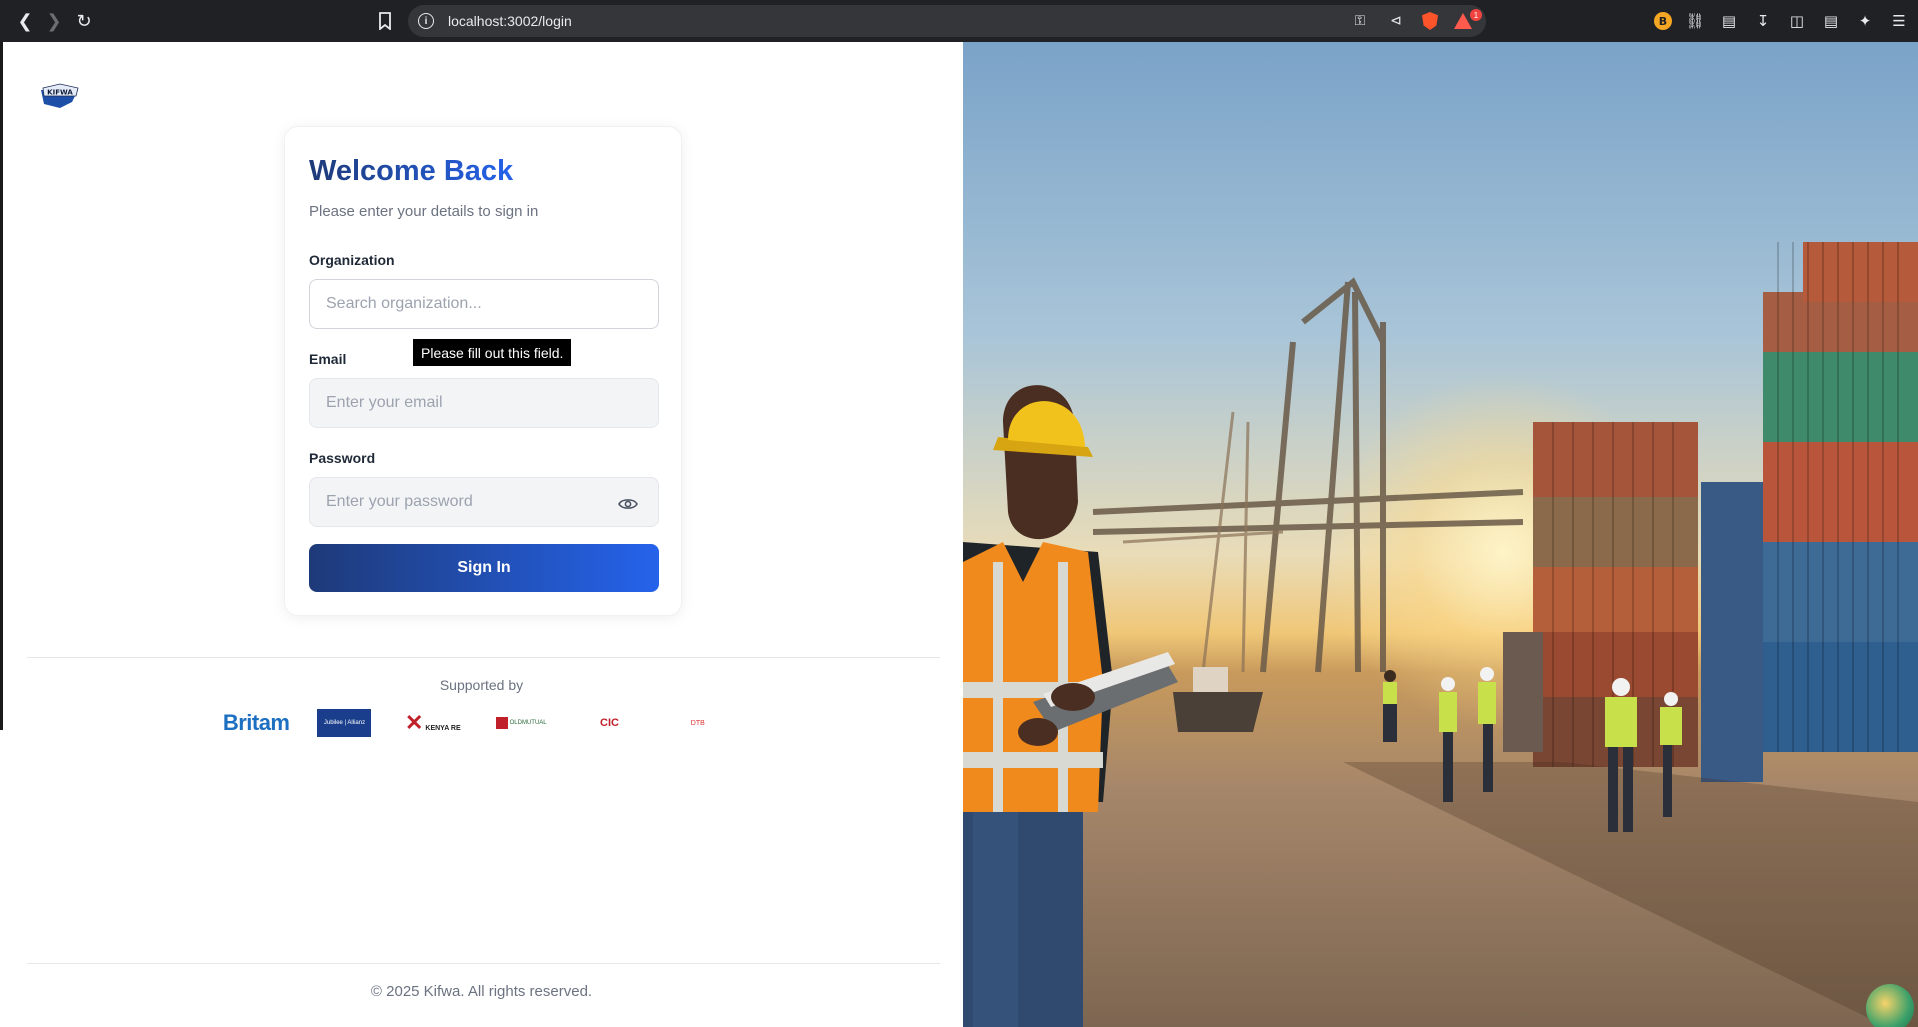  I want to click on validation-tooltip: Please fill out this field., so click(492, 352).